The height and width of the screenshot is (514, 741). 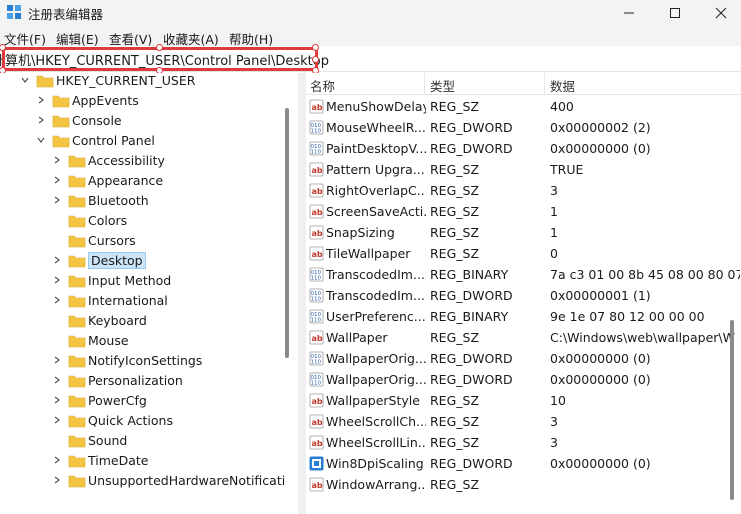 What do you see at coordinates (149, 141) in the screenshot?
I see `tree-item: Control Panel` at bounding box center [149, 141].